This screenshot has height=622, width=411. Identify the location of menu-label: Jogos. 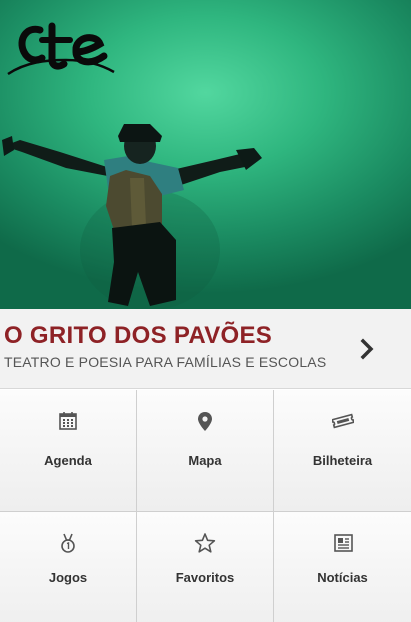
(68, 577).